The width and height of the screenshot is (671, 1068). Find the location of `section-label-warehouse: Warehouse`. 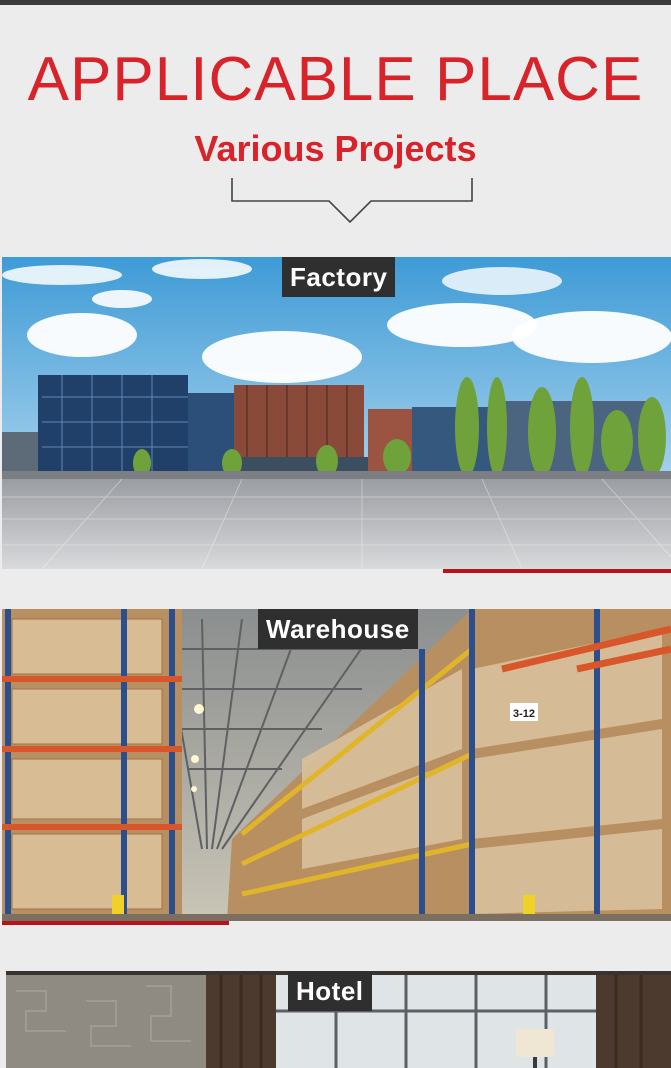

section-label-warehouse: Warehouse is located at coordinates (338, 629).